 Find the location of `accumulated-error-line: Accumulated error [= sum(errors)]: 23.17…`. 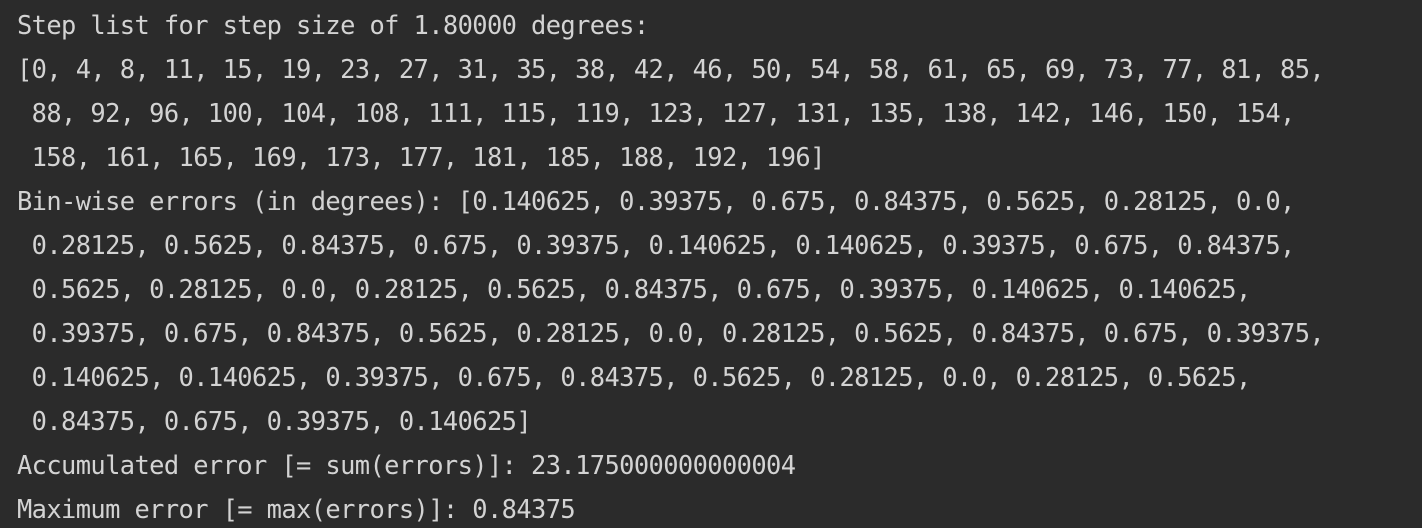

accumulated-error-line: Accumulated error [= sum(errors)]: 23.17… is located at coordinates (406, 465).